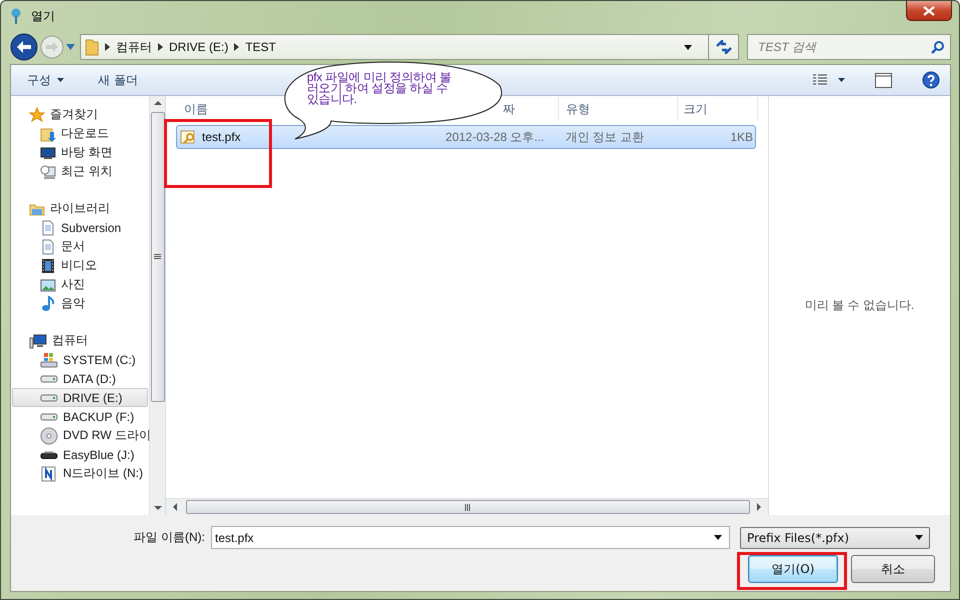  What do you see at coordinates (409, 47) in the screenshot?
I see `address-field: 컴퓨터 DRIVE (E:) TEST` at bounding box center [409, 47].